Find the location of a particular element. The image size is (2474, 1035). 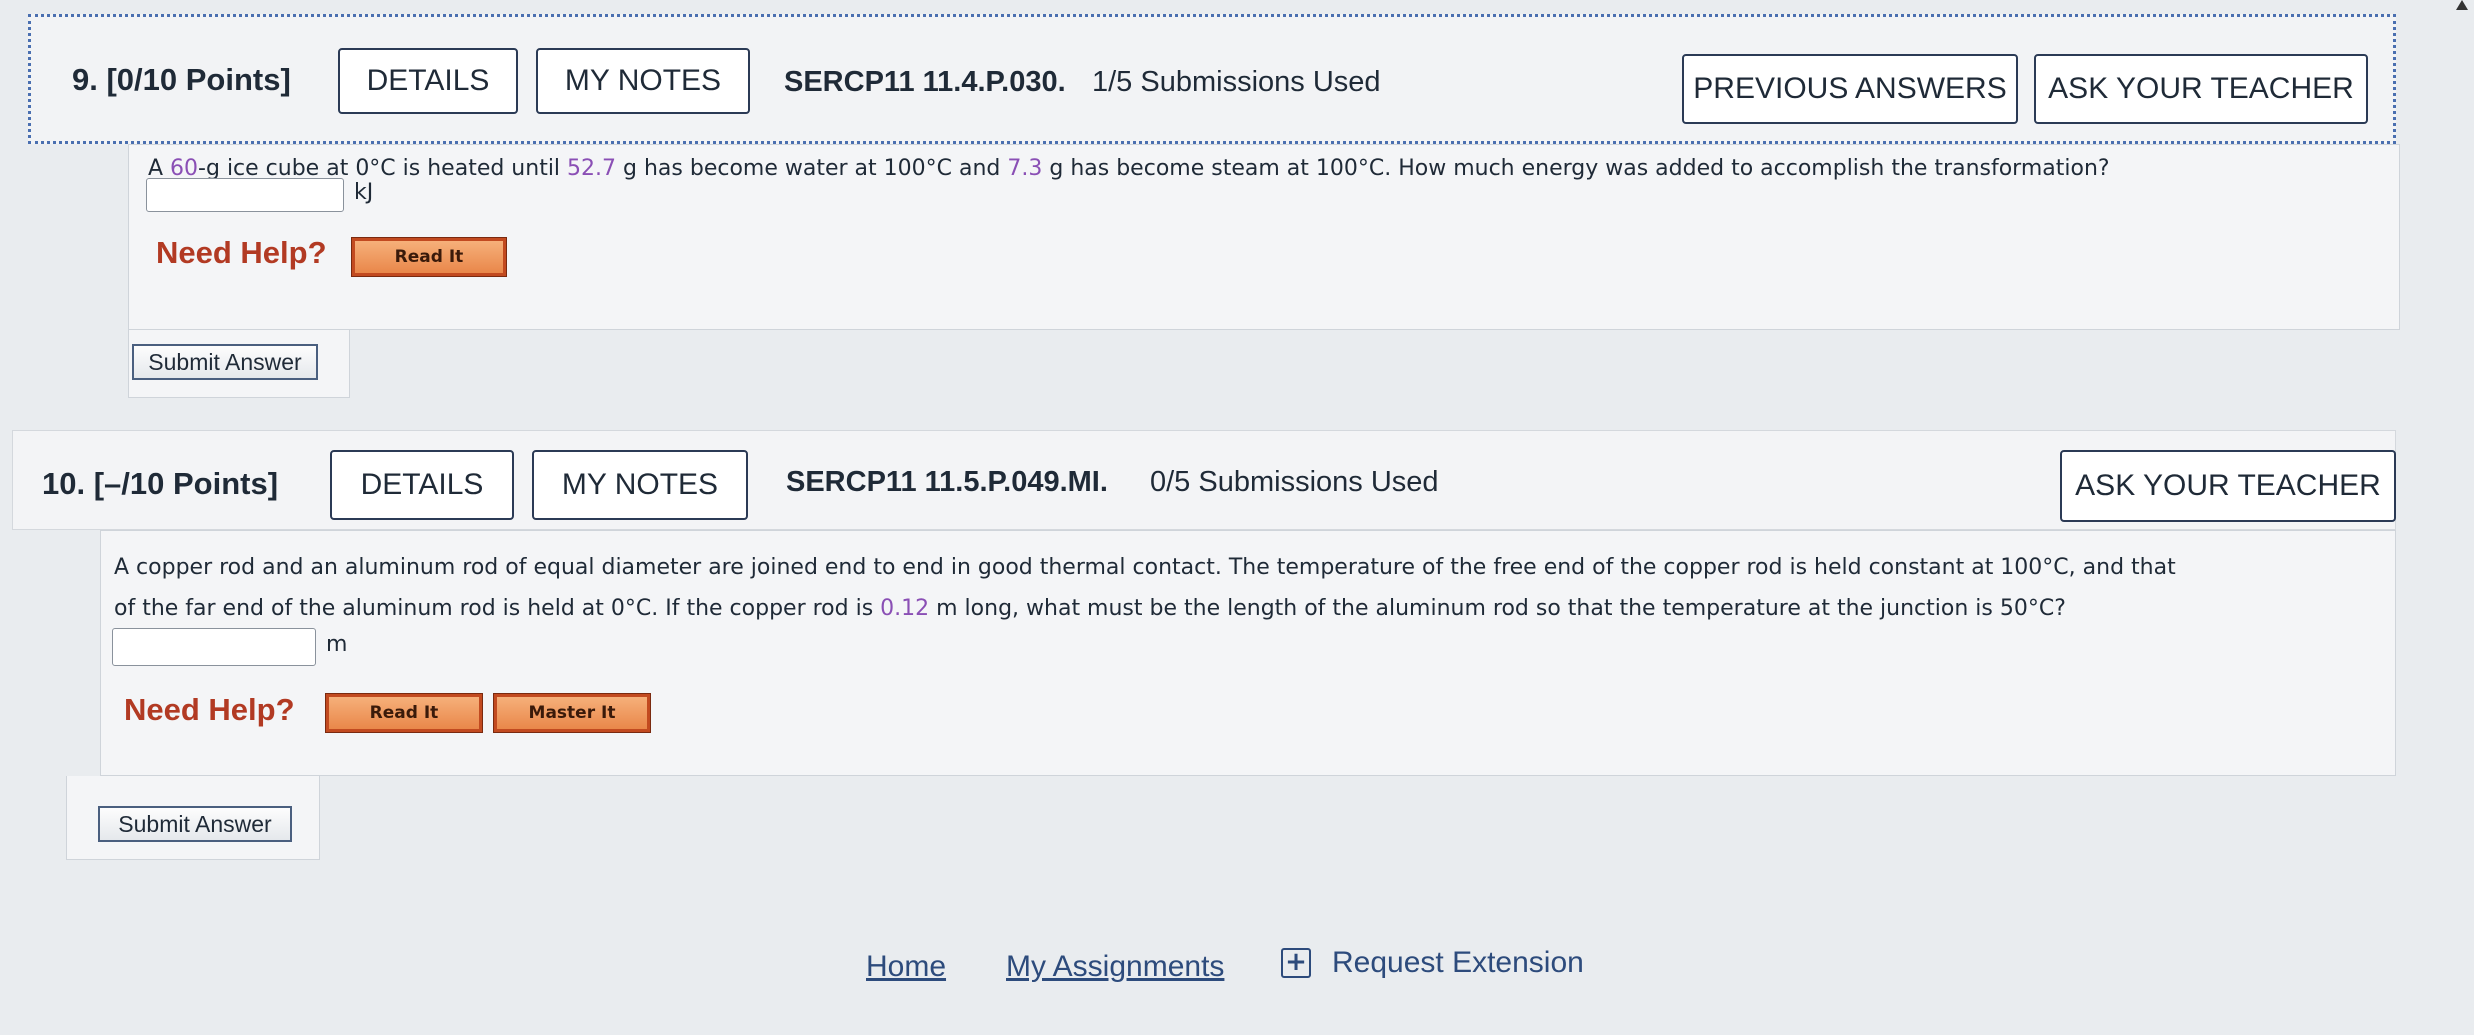

q10-submit-answer-button: Submit Answer is located at coordinates (195, 824).